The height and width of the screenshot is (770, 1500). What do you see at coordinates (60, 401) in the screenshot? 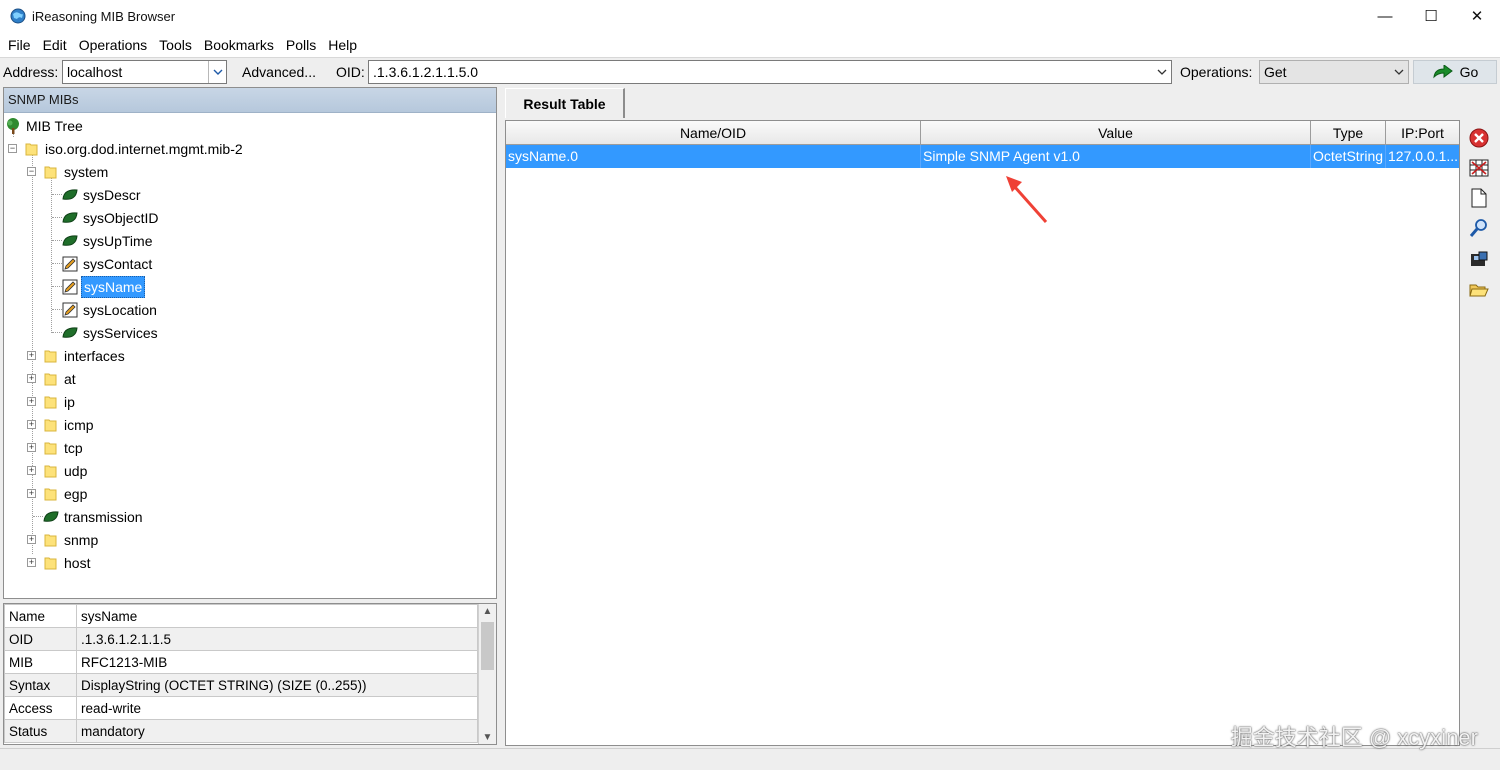
I see `tree-node-ip: ip` at bounding box center [60, 401].